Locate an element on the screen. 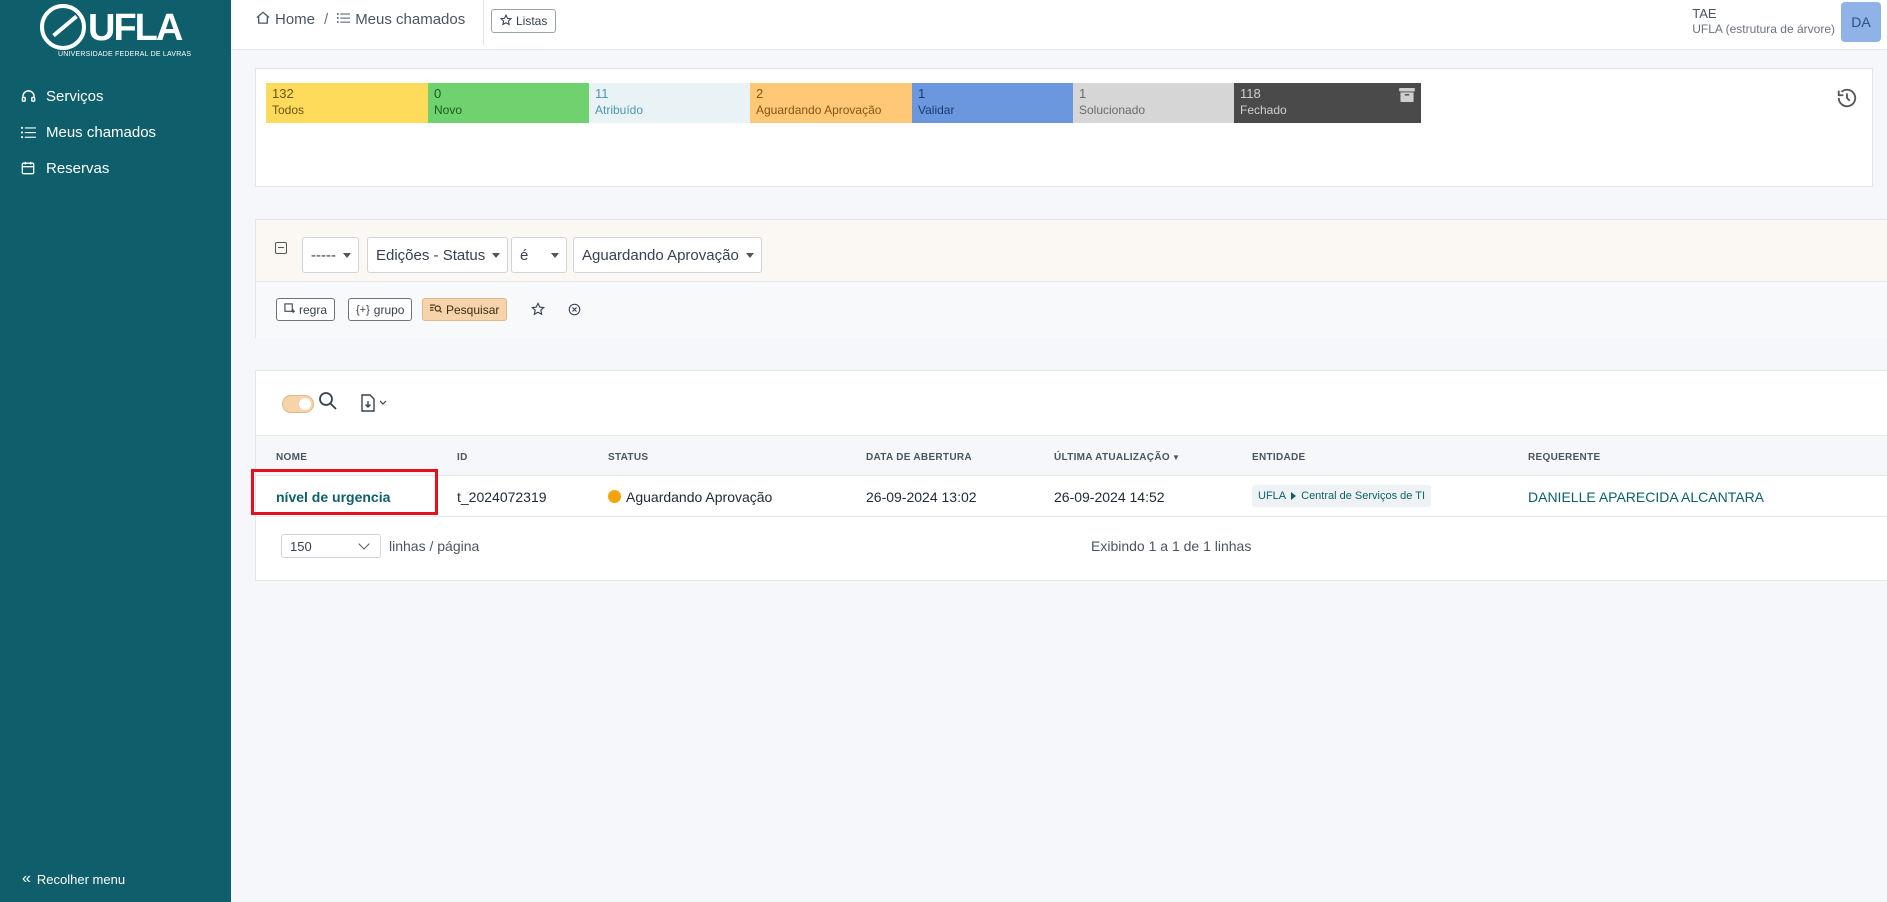 This screenshot has width=1887, height=902. status-tile-count: 2 is located at coordinates (760, 93).